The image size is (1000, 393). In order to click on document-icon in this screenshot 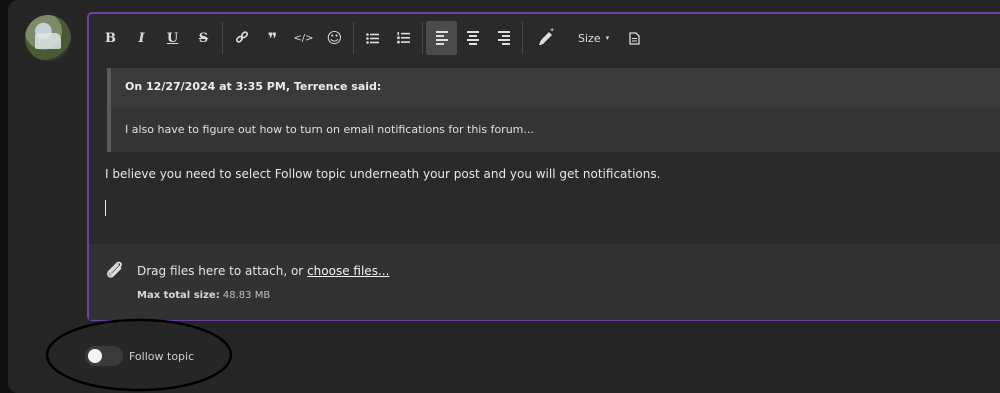, I will do `click(634, 38)`.